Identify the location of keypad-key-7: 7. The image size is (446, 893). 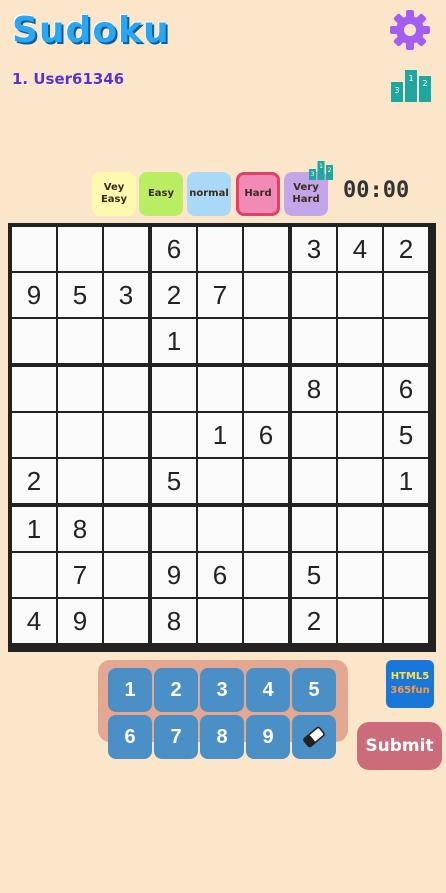
(176, 737).